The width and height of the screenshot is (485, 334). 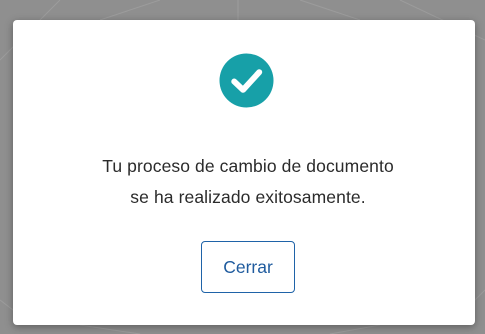 I want to click on close-button: Cerrar, so click(x=248, y=267).